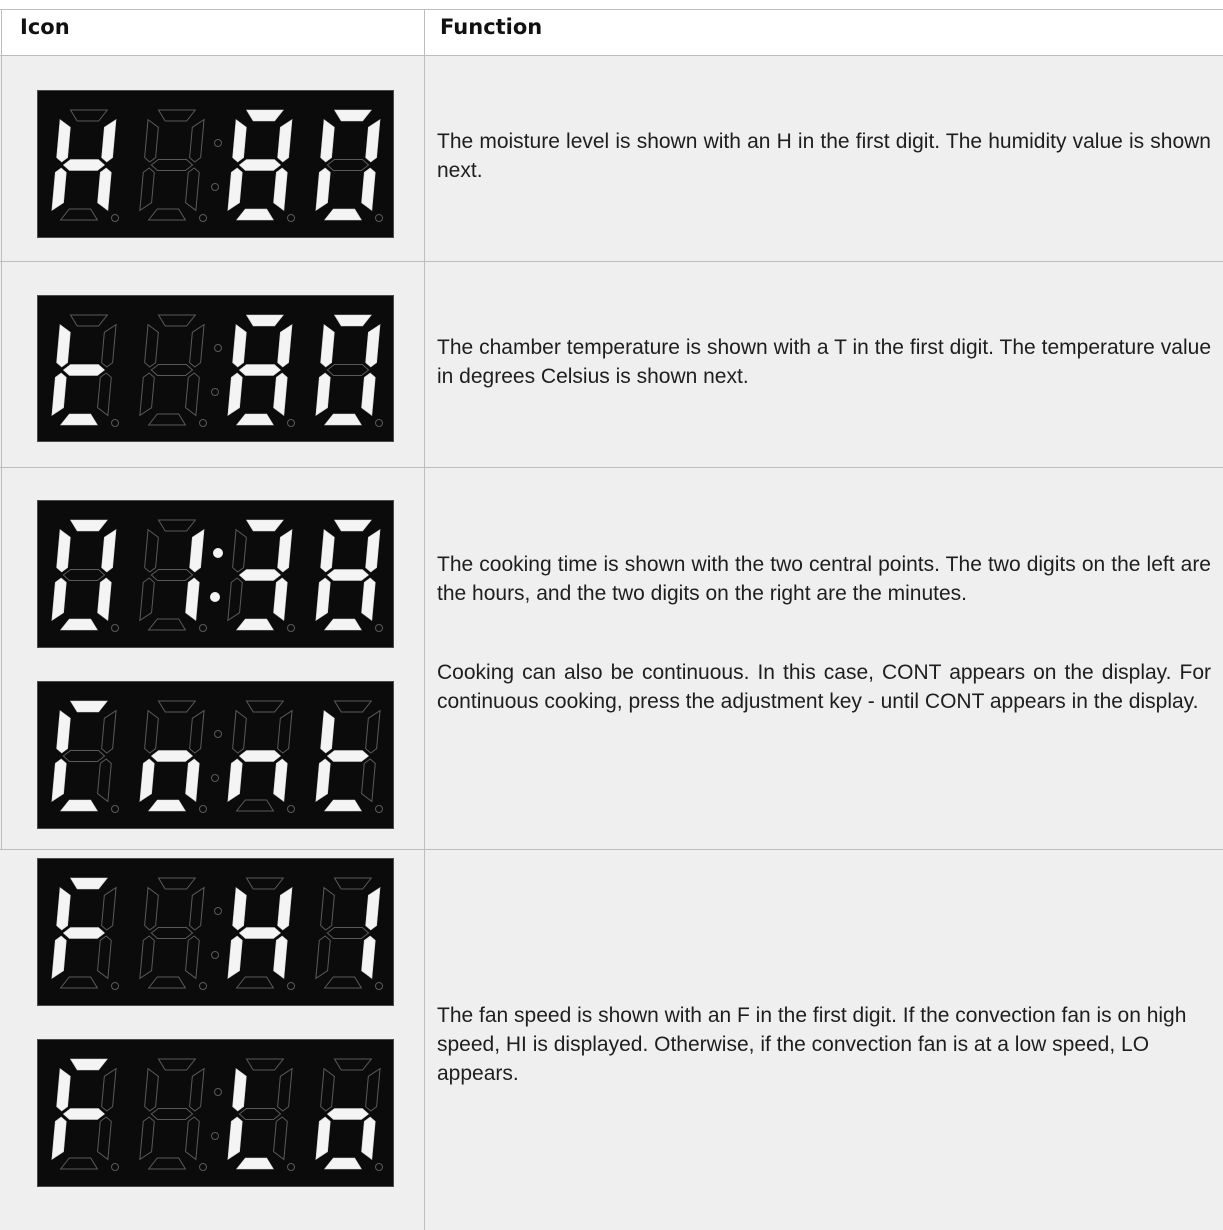  What do you see at coordinates (215, 1113) in the screenshot?
I see `lcd-display` at bounding box center [215, 1113].